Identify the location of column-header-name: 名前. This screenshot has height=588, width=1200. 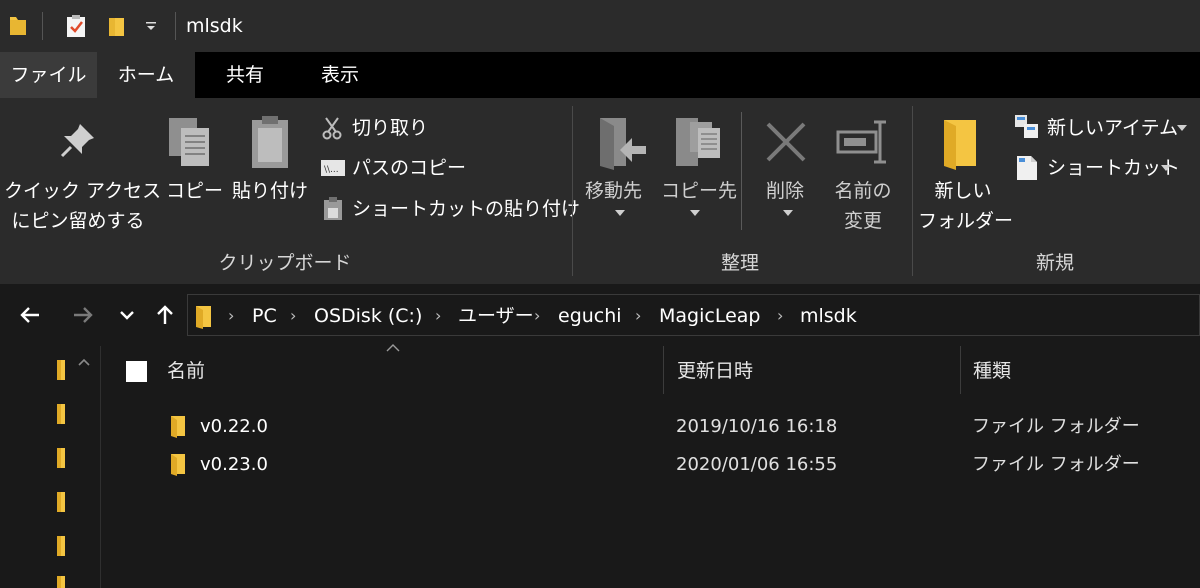
(186, 371).